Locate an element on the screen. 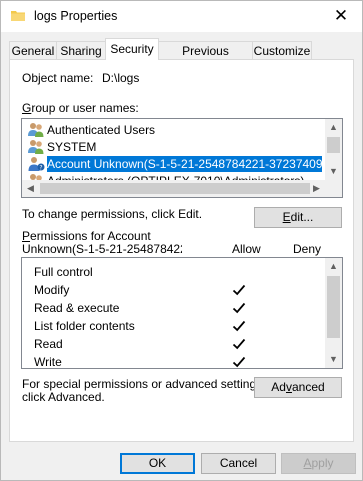 Image resolution: width=363 pixels, height=481 pixels. object-name-value: D:\logs is located at coordinates (121, 78).